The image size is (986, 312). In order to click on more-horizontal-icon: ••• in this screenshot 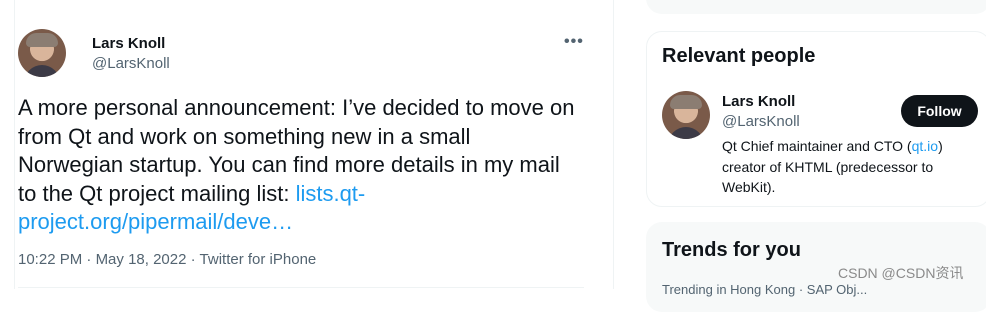, I will do `click(574, 42)`.